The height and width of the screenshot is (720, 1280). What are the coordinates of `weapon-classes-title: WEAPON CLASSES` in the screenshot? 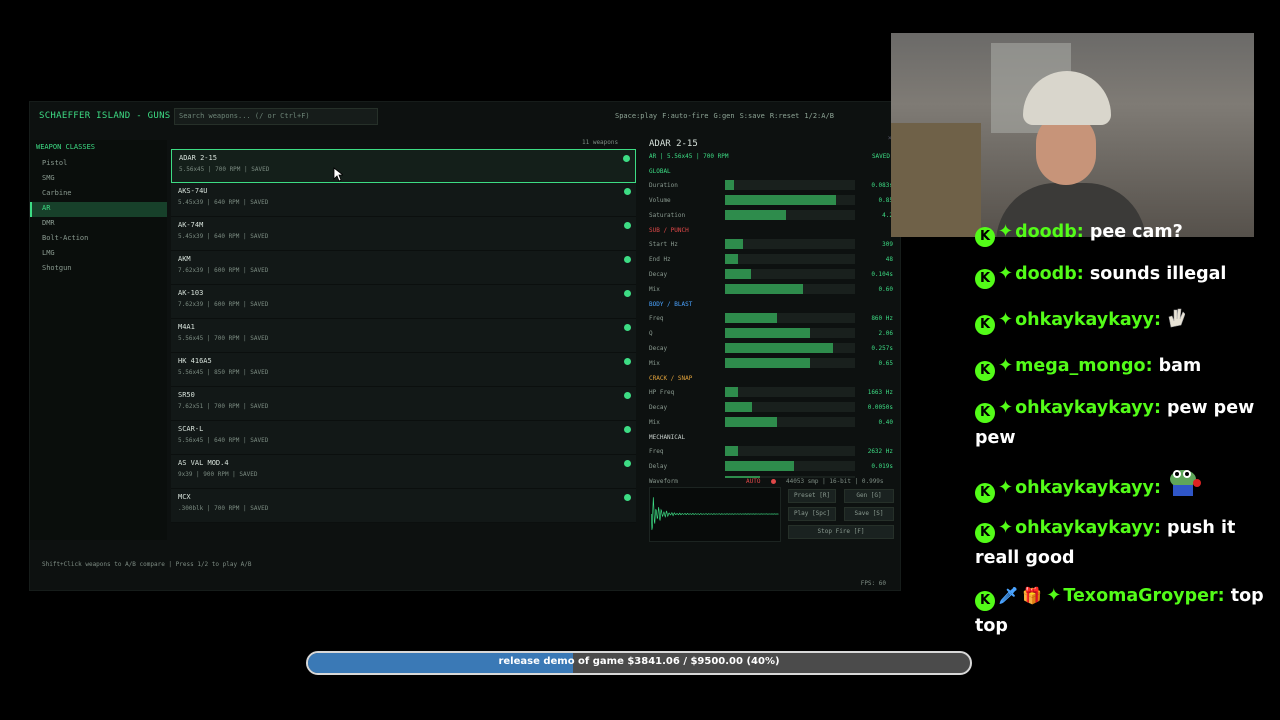 It's located at (66, 147).